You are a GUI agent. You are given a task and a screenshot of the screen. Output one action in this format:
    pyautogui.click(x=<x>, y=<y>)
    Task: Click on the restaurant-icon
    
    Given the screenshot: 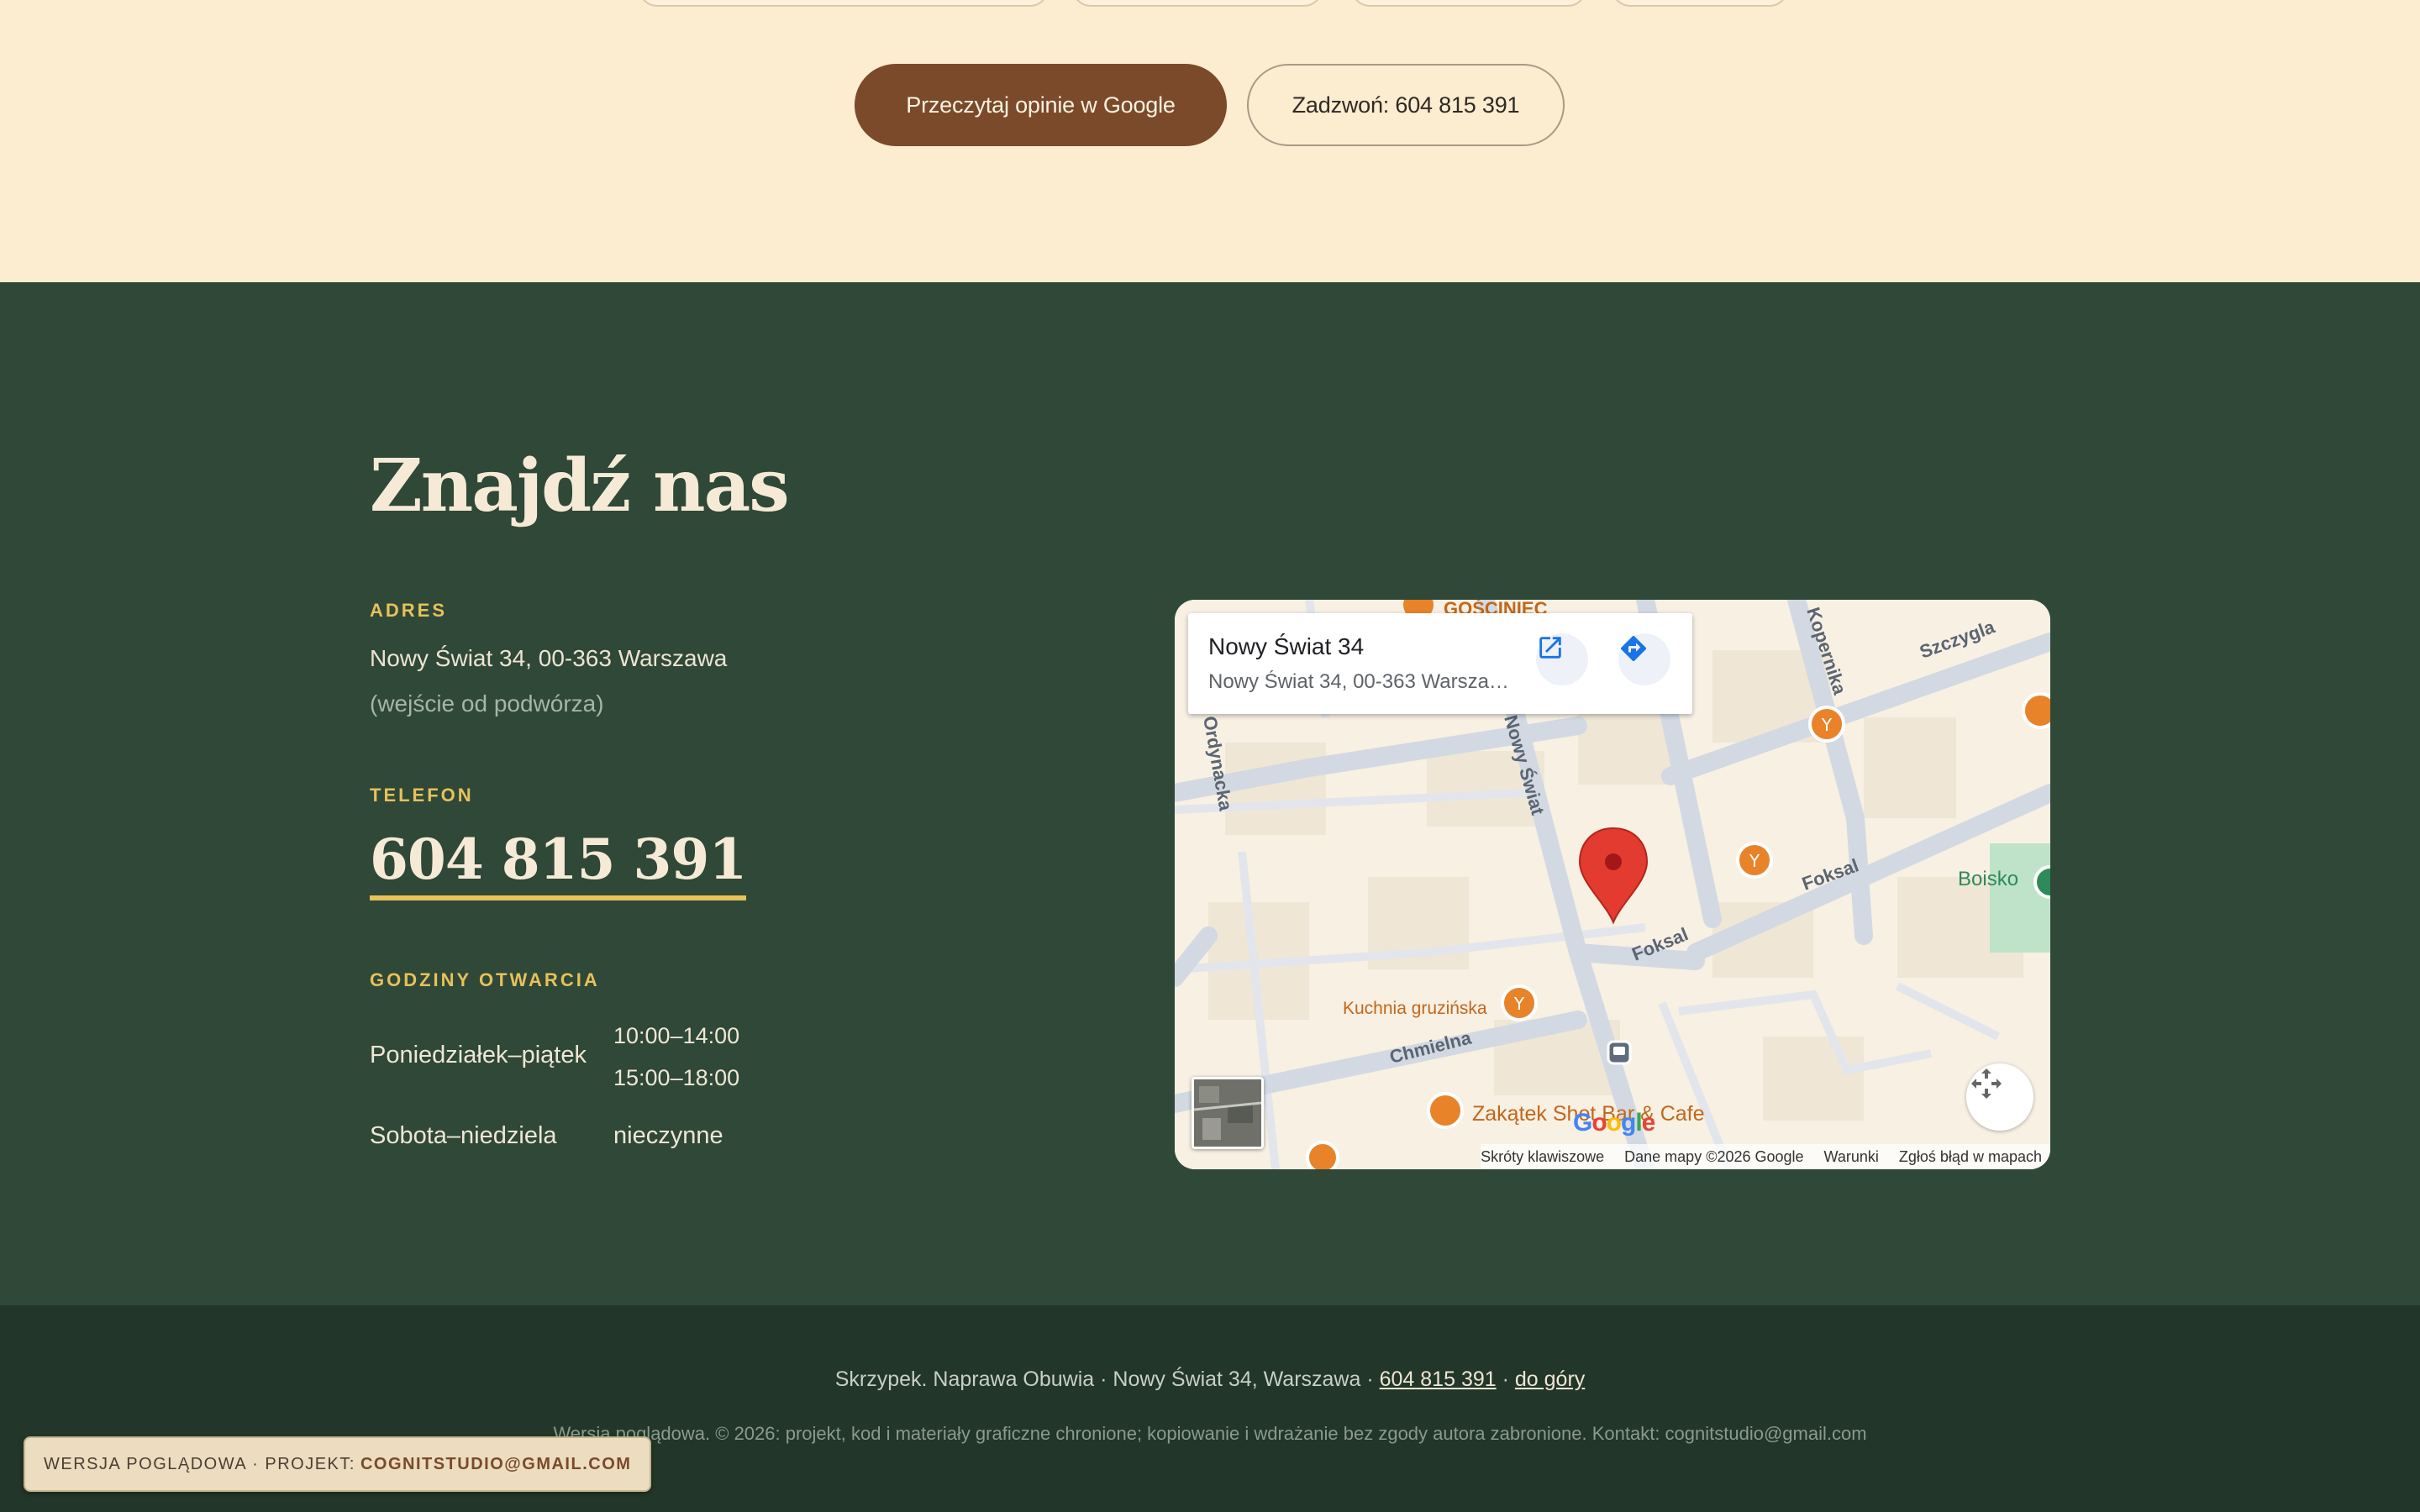 What is the action you would take?
    pyautogui.click(x=2036, y=710)
    